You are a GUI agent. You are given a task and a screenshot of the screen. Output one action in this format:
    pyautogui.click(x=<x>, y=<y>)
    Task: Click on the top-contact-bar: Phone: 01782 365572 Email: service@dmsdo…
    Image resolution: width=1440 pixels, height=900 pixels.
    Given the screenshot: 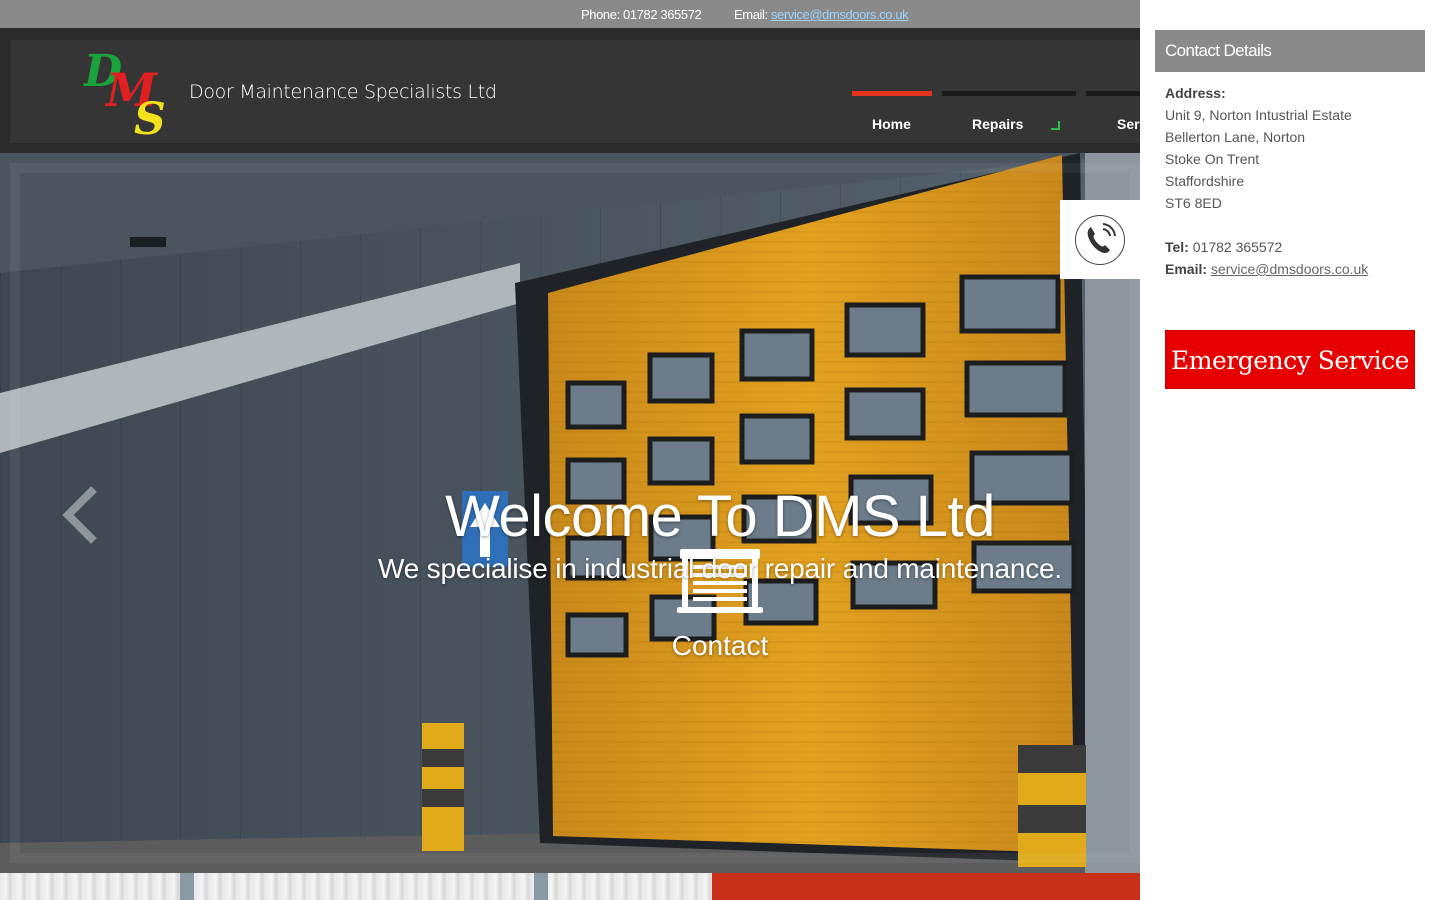 What is the action you would take?
    pyautogui.click(x=570, y=14)
    